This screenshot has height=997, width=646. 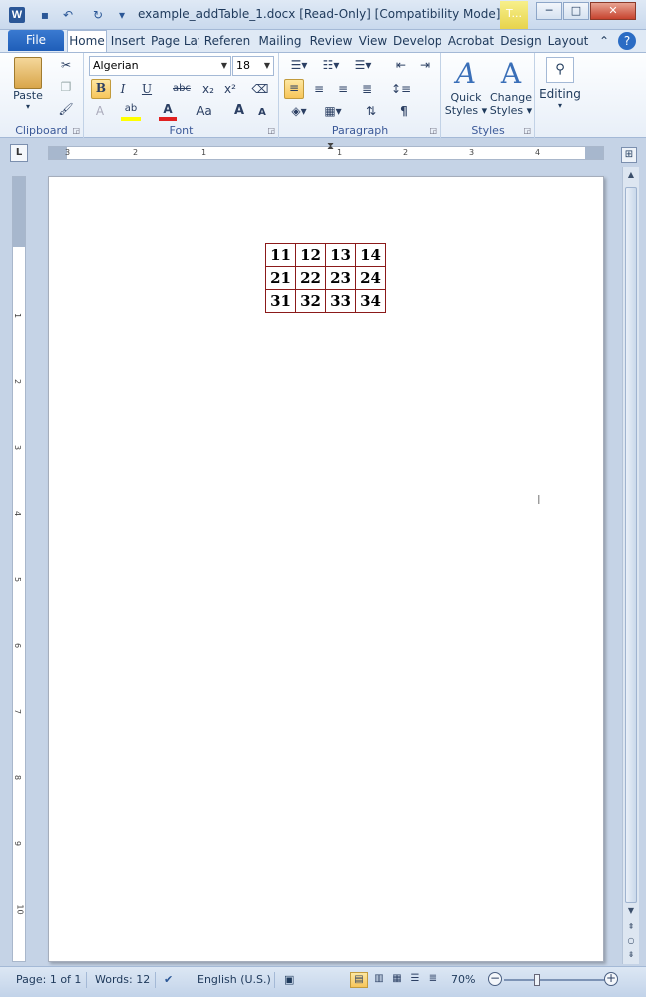 I want to click on vertical-scrollbar: ▲ ▼ ⇞ ○ ⇟, so click(x=630, y=565).